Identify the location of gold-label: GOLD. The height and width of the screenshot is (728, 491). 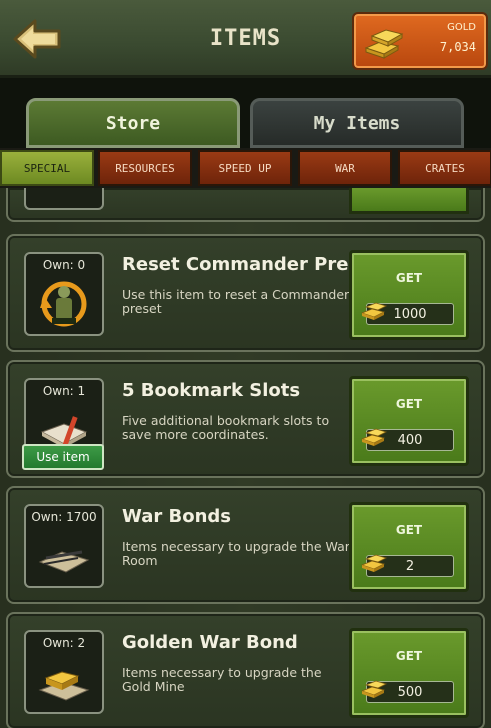
(461, 27).